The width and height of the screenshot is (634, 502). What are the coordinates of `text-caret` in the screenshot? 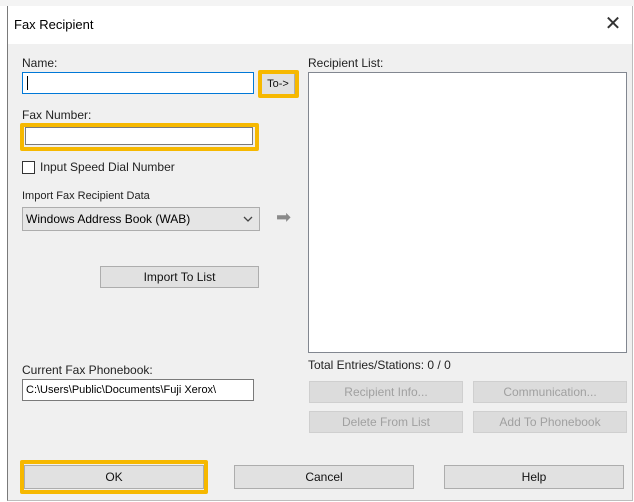 It's located at (27, 83).